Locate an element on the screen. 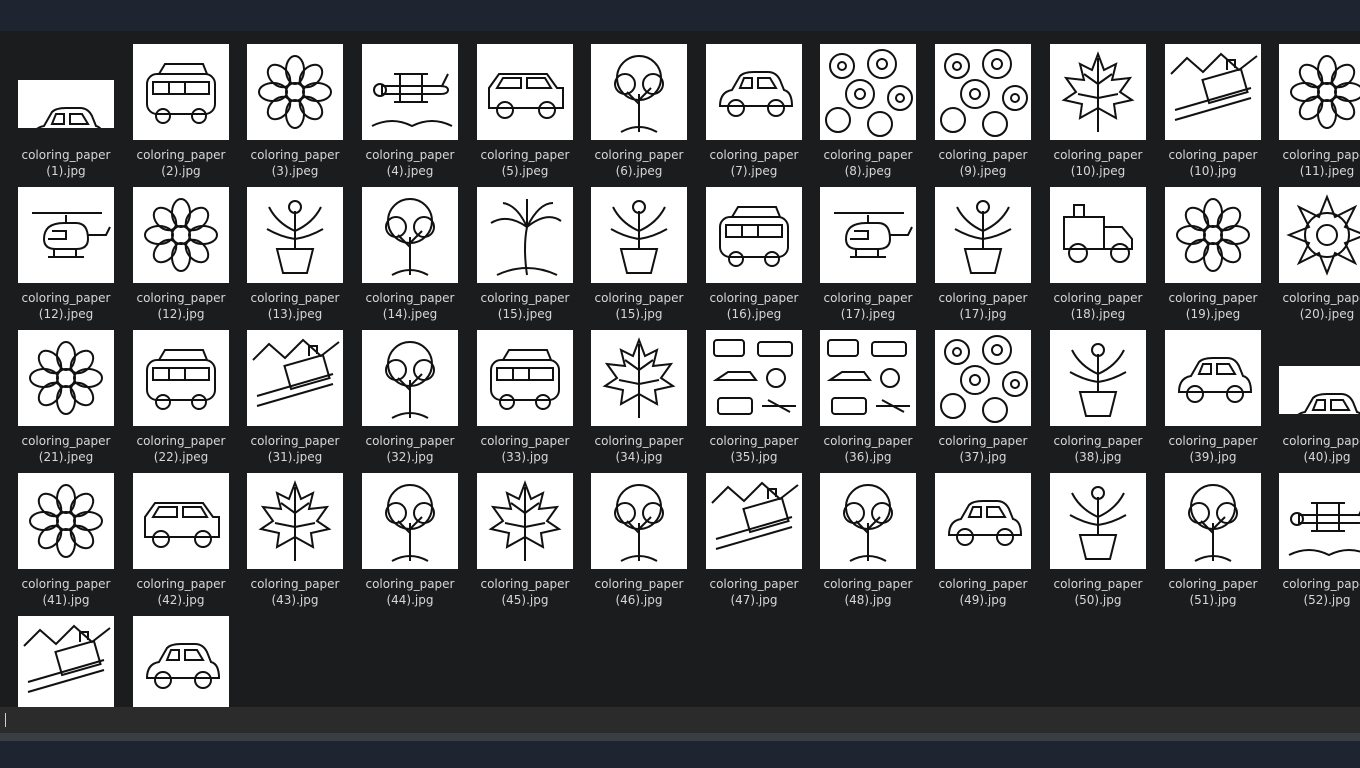 This screenshot has width=1360, height=768. file-item: coloring_paper (17).jpg is located at coordinates (974, 247).